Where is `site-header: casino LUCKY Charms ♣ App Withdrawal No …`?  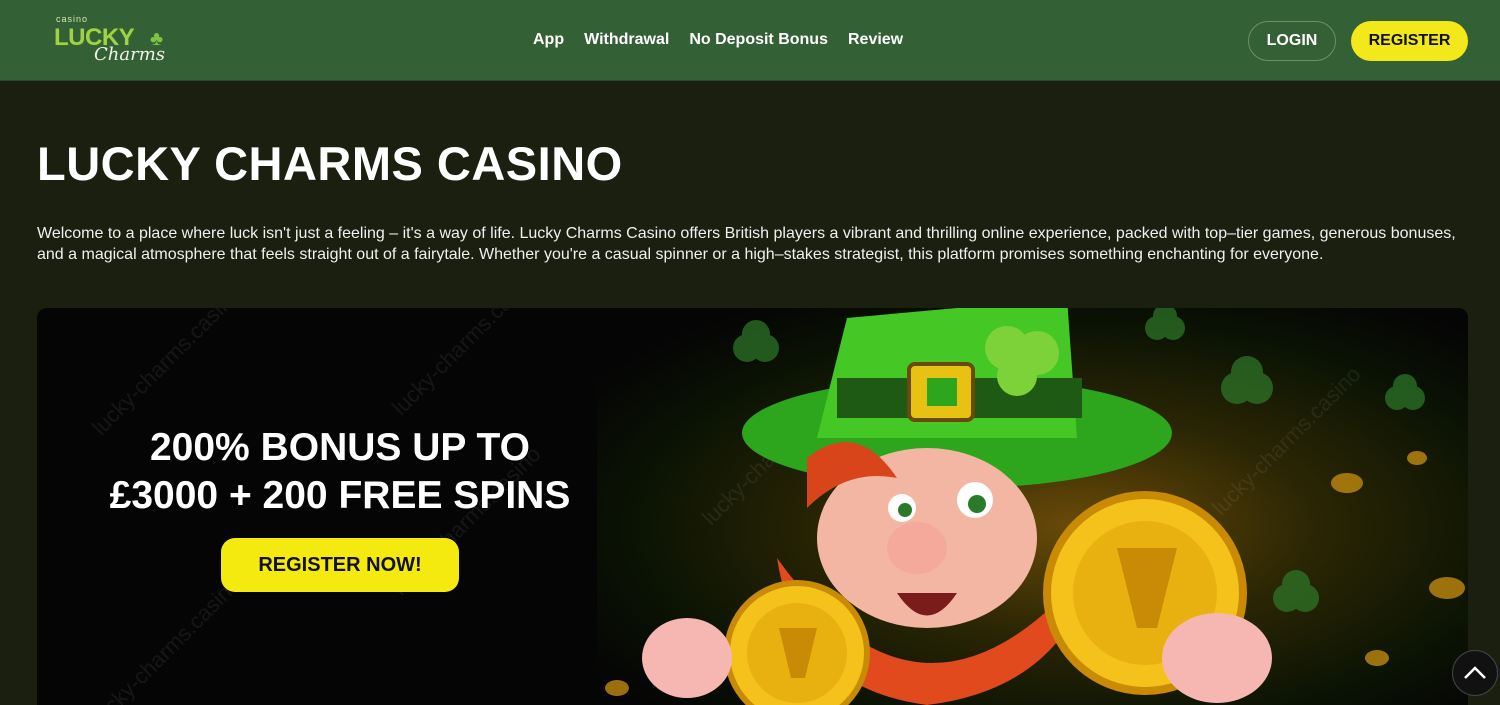 site-header: casino LUCKY Charms ♣ App Withdrawal No … is located at coordinates (750, 40).